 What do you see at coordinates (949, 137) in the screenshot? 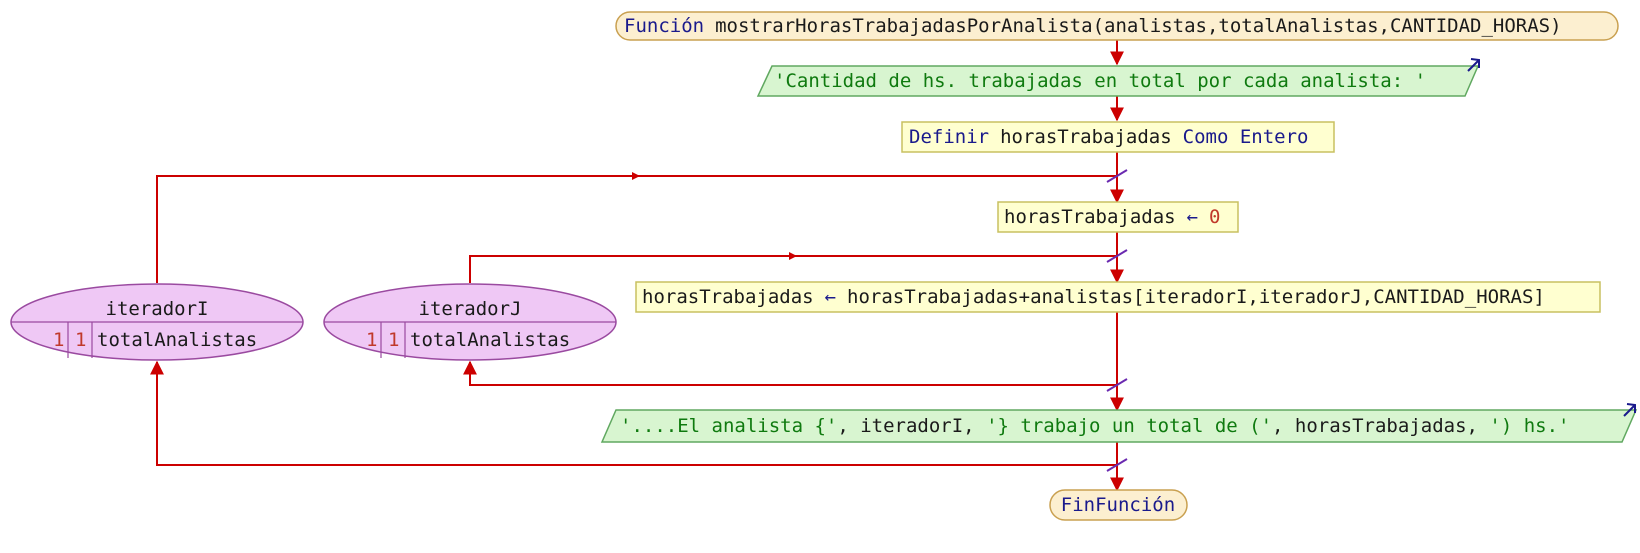
I see `define-keyword: Definir` at bounding box center [949, 137].